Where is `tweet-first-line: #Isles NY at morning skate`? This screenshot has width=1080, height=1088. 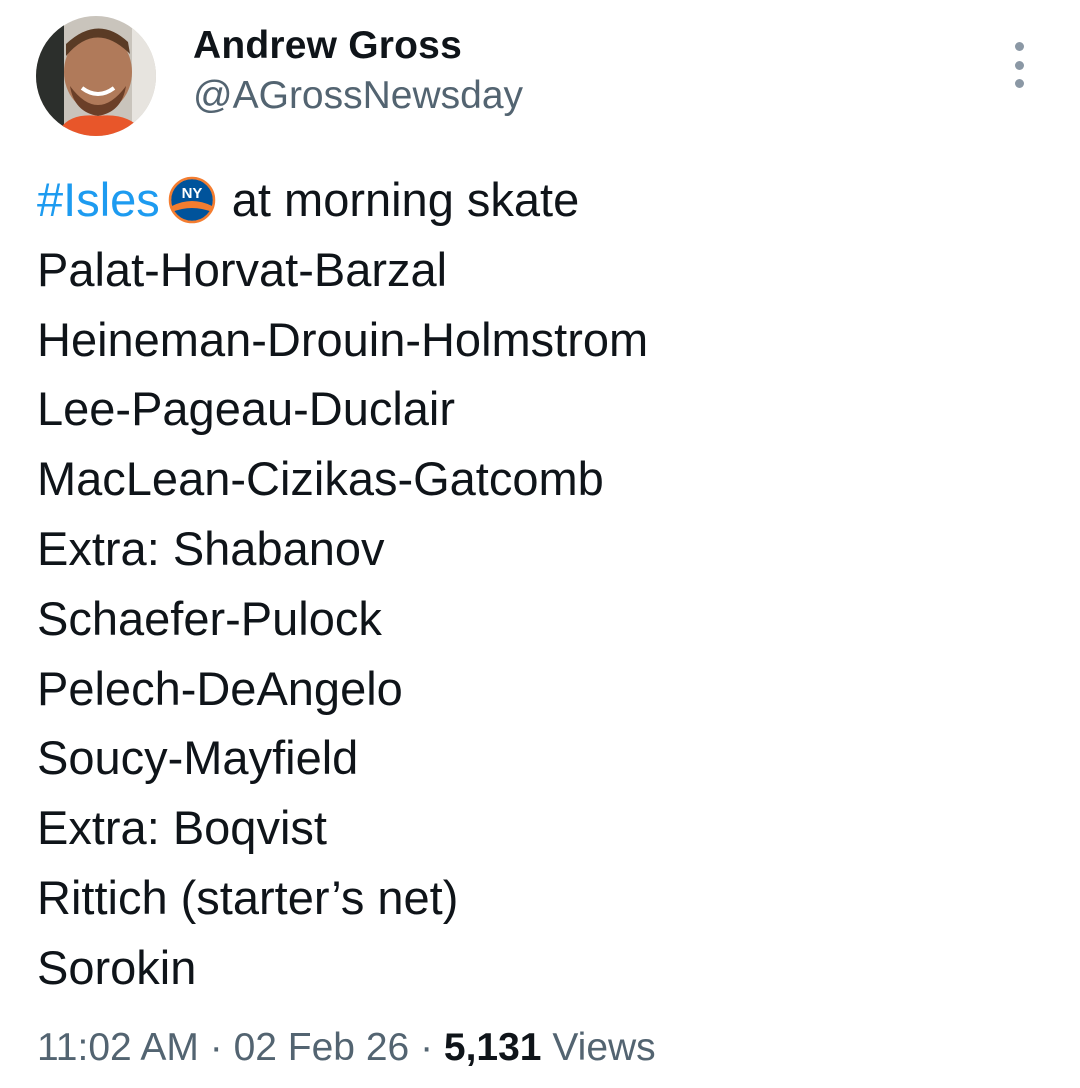 tweet-first-line: #Isles NY at morning skate is located at coordinates (542, 200).